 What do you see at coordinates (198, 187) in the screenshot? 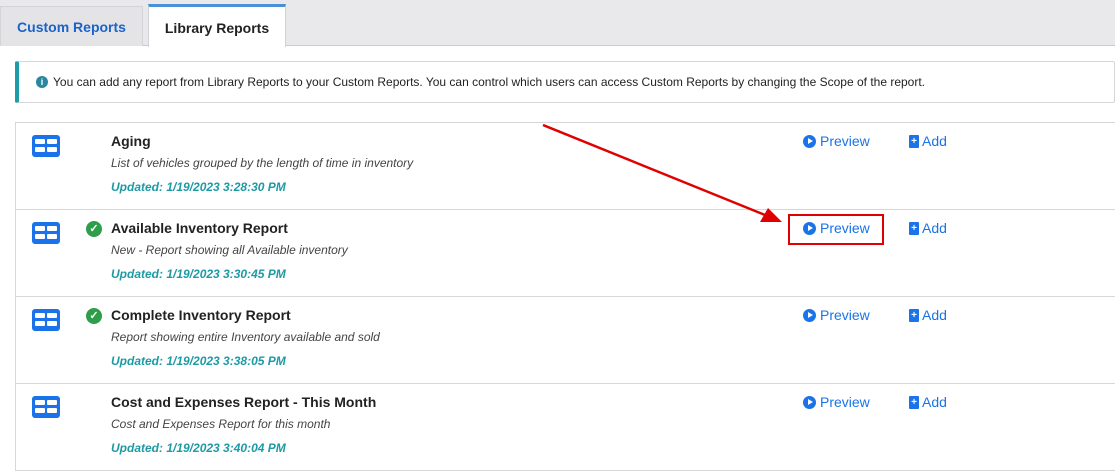
I see `report-updated: Updated: 1/19/2023 3:28:30 PM` at bounding box center [198, 187].